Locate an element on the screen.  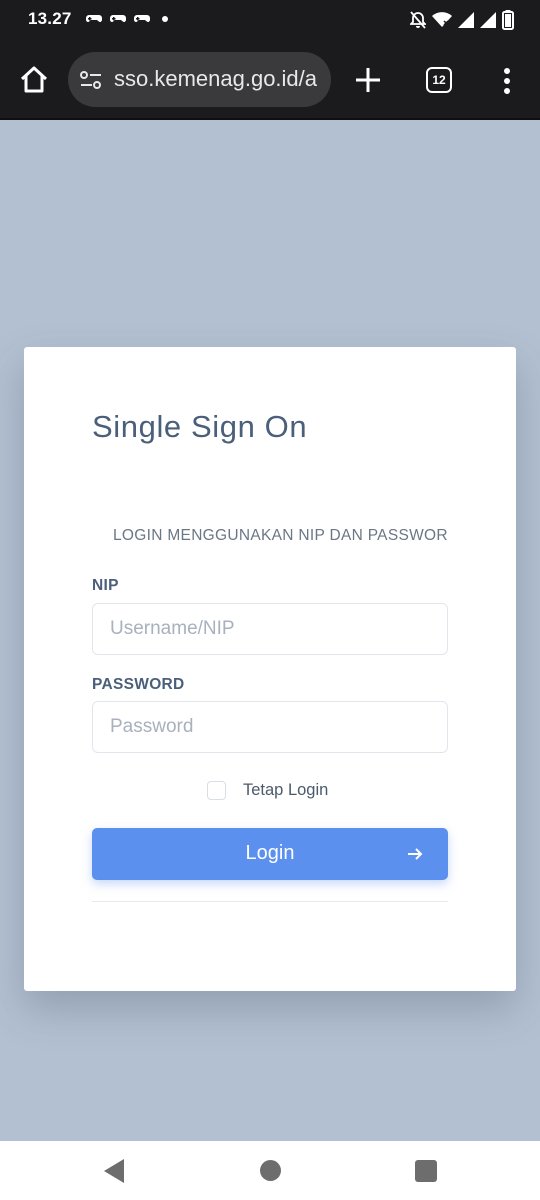
tab-count: 12 is located at coordinates (439, 80).